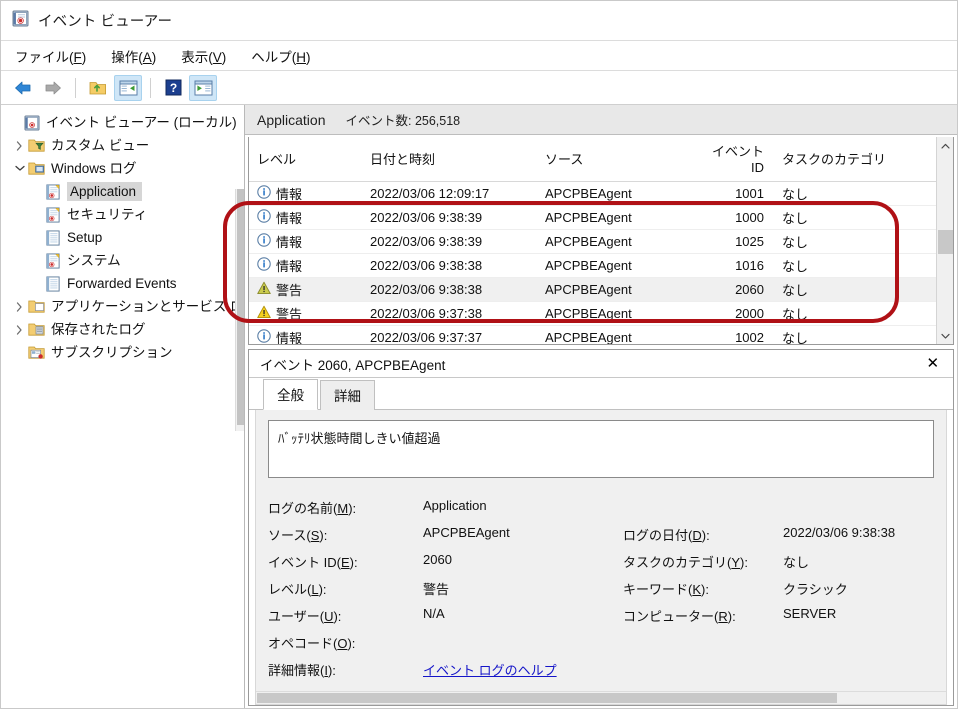 This screenshot has height=709, width=958. I want to click on menu-view: 表示(V), so click(210, 56).